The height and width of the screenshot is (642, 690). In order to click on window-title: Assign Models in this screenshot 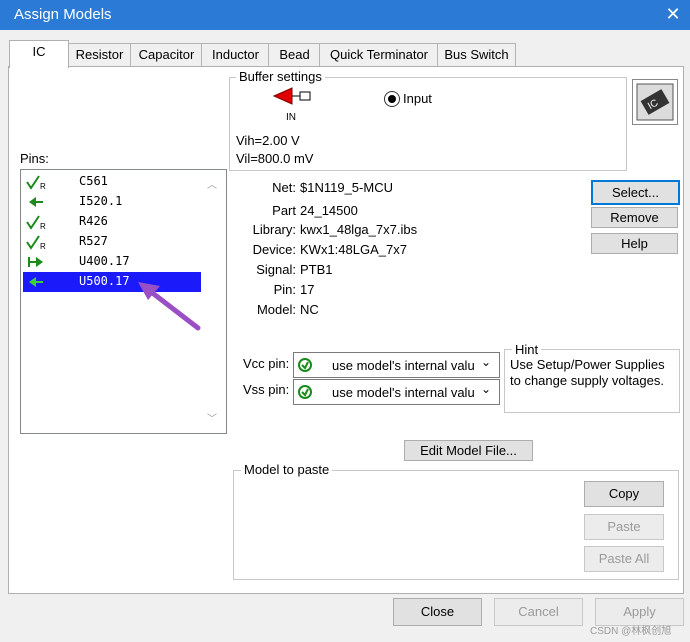, I will do `click(63, 14)`.